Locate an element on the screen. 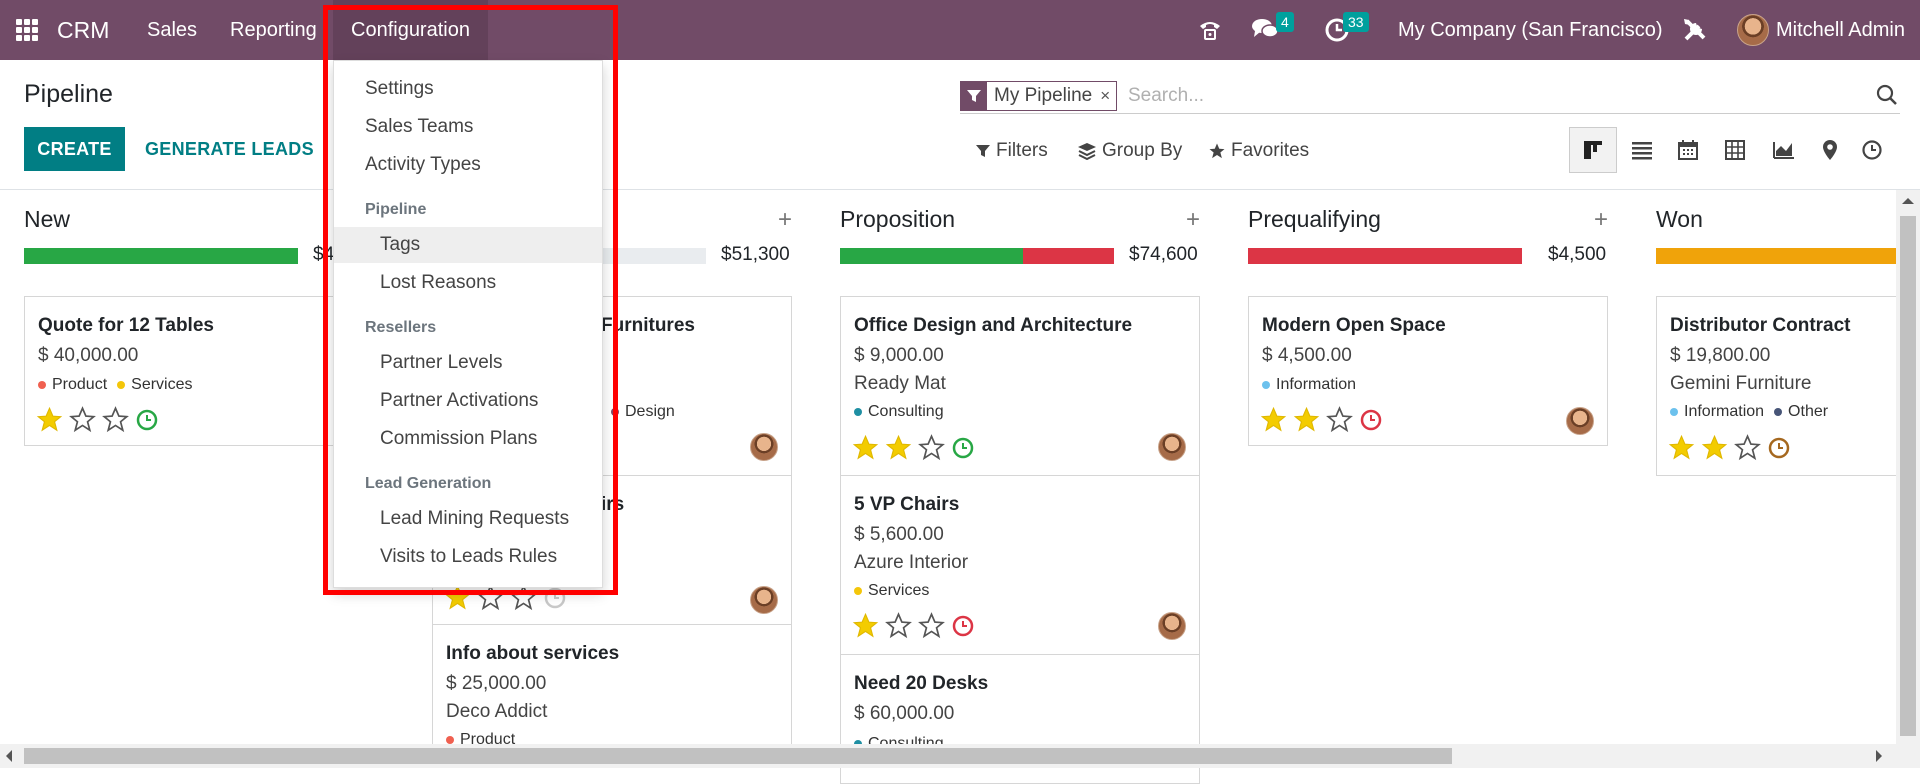 The image size is (1920, 784). menu-item-sales-teams: Sales Teams is located at coordinates (468, 127).